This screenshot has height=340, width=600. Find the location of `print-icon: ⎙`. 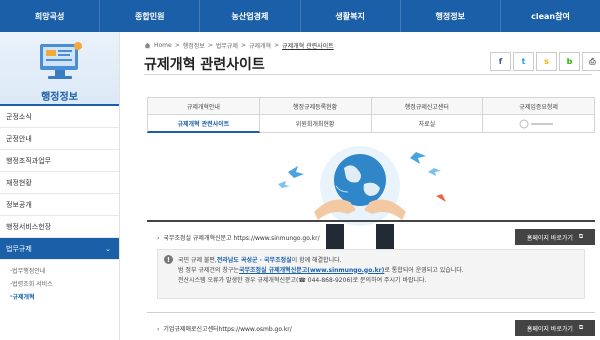

print-icon: ⎙ is located at coordinates (591, 61).